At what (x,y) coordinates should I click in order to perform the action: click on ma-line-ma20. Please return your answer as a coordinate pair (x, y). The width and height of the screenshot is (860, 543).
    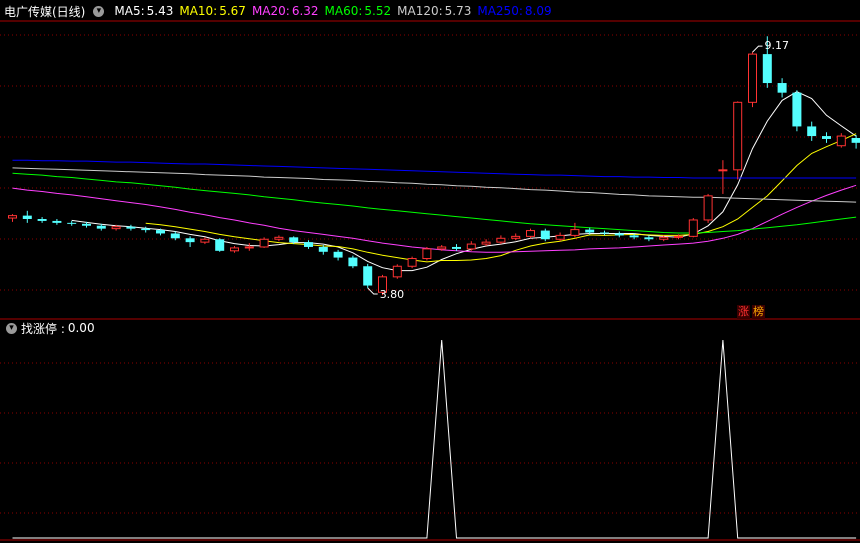
    Looking at the image, I should click on (434, 218).